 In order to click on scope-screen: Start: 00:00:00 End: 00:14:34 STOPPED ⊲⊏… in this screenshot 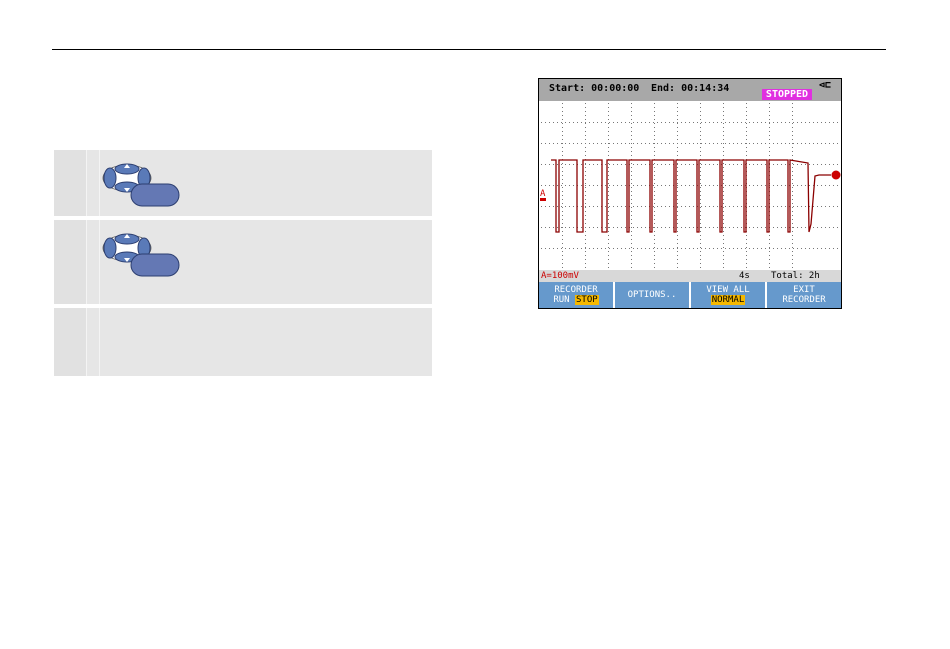, I will do `click(690, 193)`.